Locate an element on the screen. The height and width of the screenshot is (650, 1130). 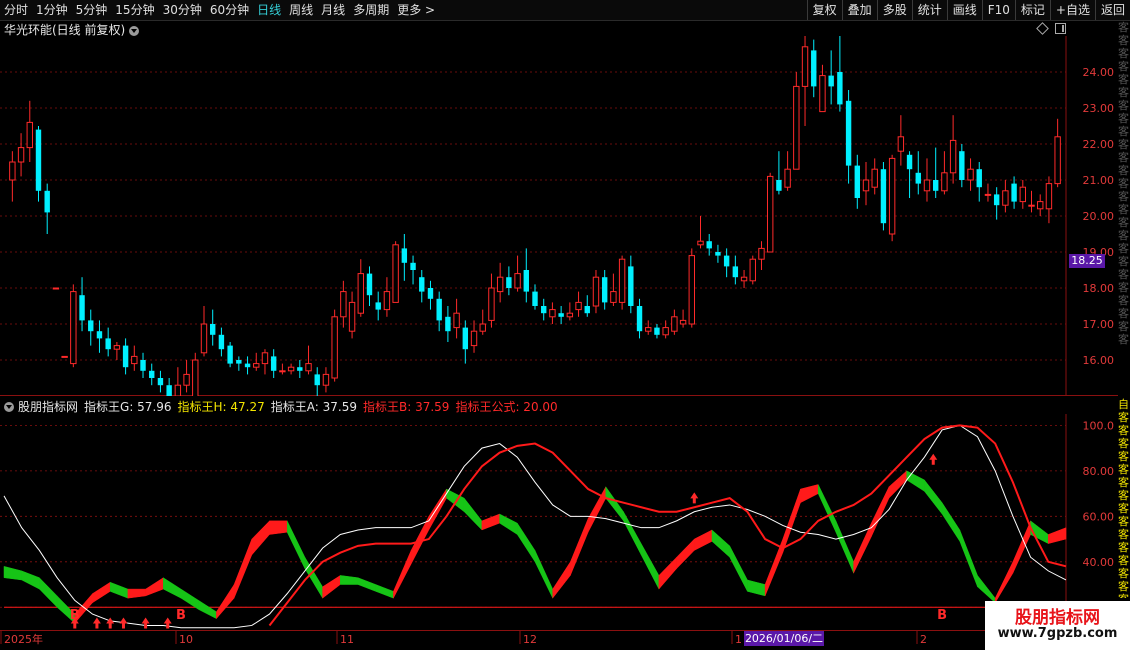
indicator-axis-label: 60.00 is located at coordinates (1099, 516).